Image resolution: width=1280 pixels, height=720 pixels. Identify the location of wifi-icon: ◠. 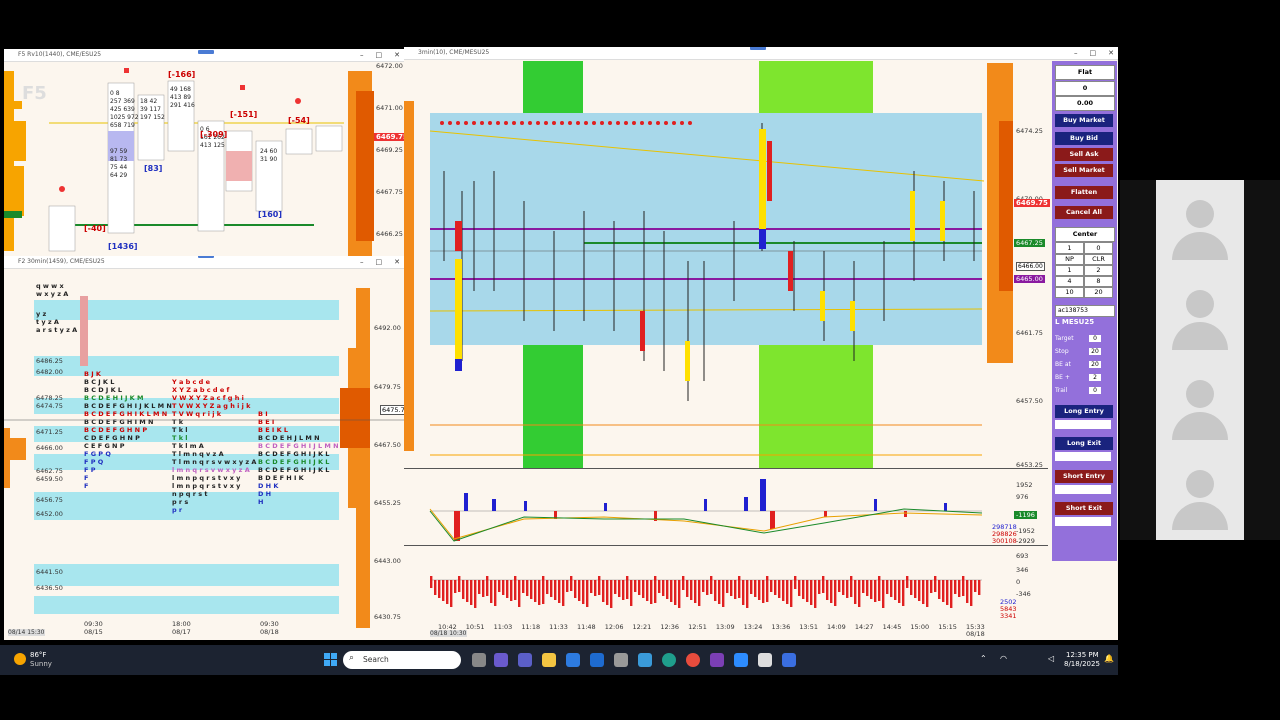
(1003, 658).